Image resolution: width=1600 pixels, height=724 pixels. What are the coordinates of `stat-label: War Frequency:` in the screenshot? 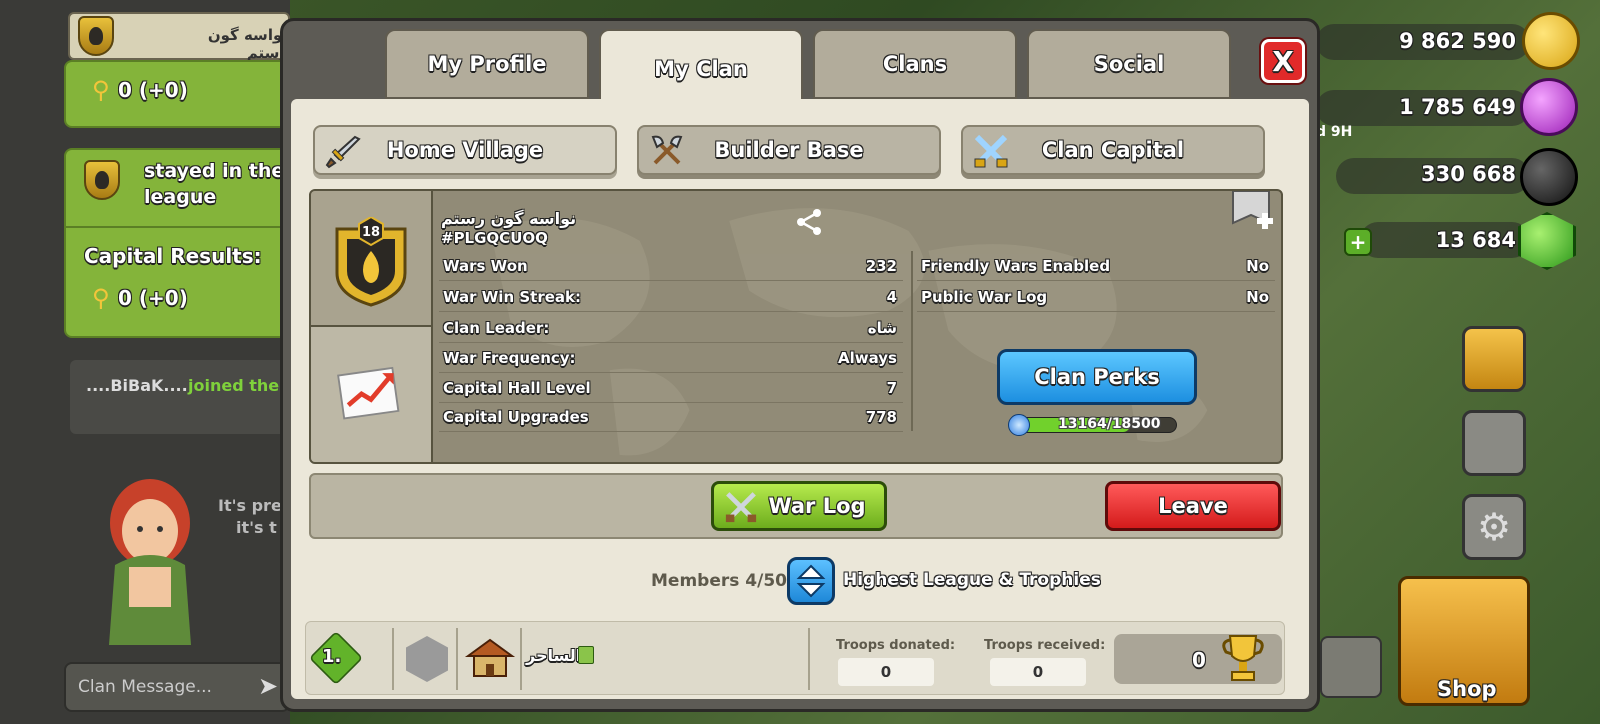 It's located at (509, 358).